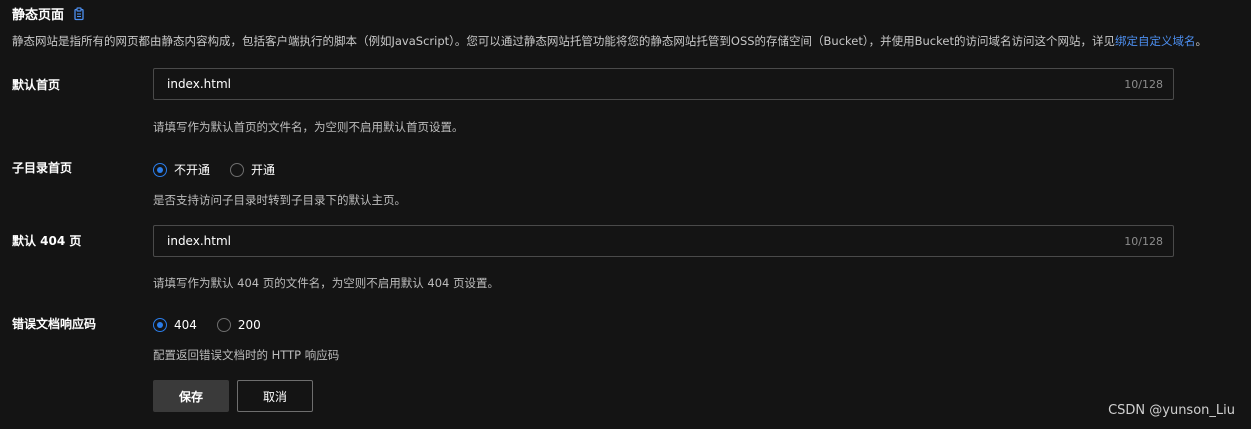 The image size is (1251, 429). What do you see at coordinates (38, 15) in the screenshot?
I see `section-title: 静态页面` at bounding box center [38, 15].